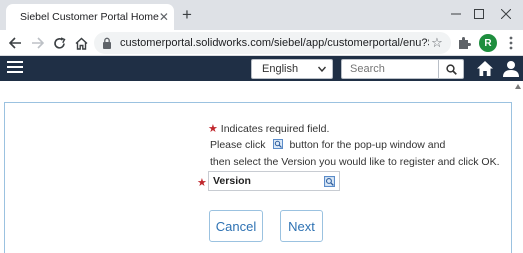  Describe the element at coordinates (518, 86) in the screenshot. I see `scroll-up-icon` at that location.